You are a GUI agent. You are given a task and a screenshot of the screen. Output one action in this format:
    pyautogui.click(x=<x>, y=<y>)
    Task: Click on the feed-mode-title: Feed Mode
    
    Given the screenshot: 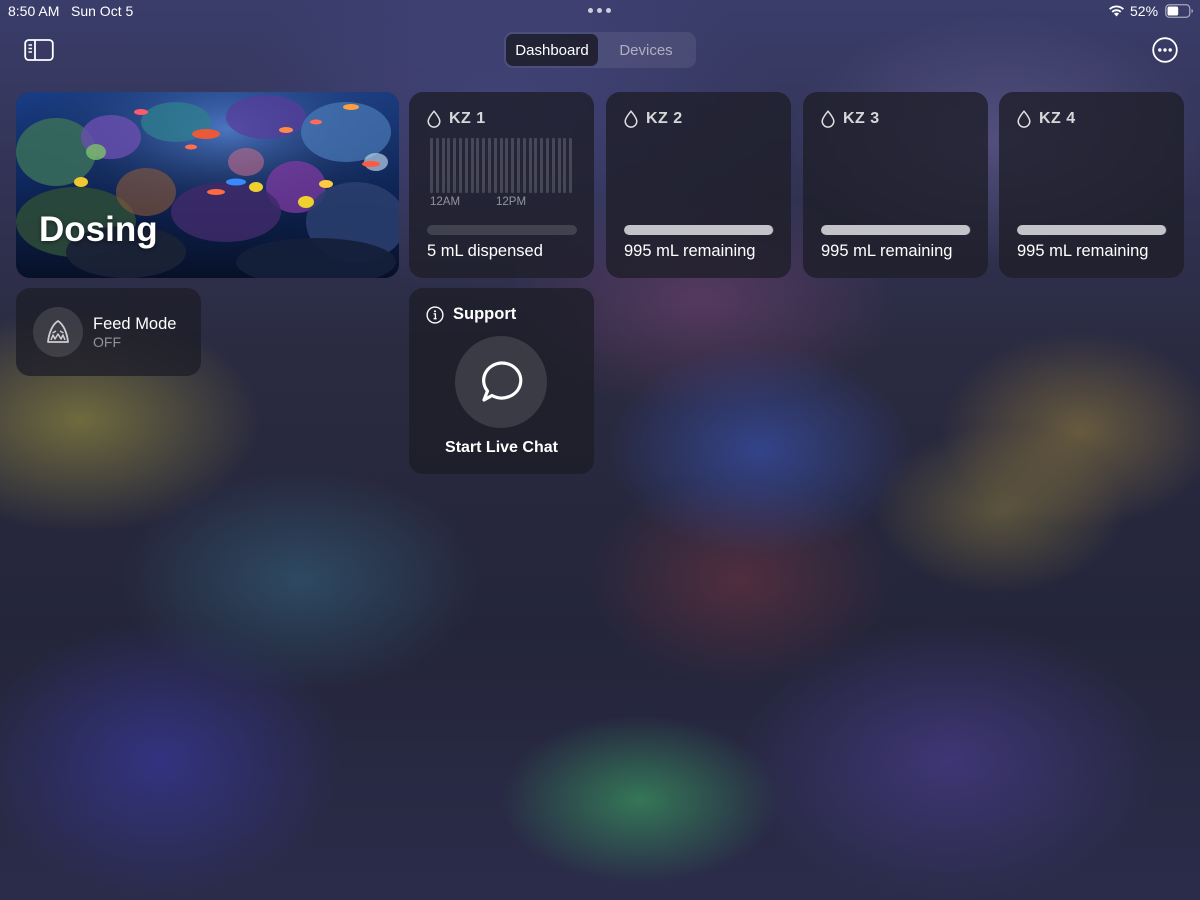 What is the action you would take?
    pyautogui.click(x=135, y=324)
    